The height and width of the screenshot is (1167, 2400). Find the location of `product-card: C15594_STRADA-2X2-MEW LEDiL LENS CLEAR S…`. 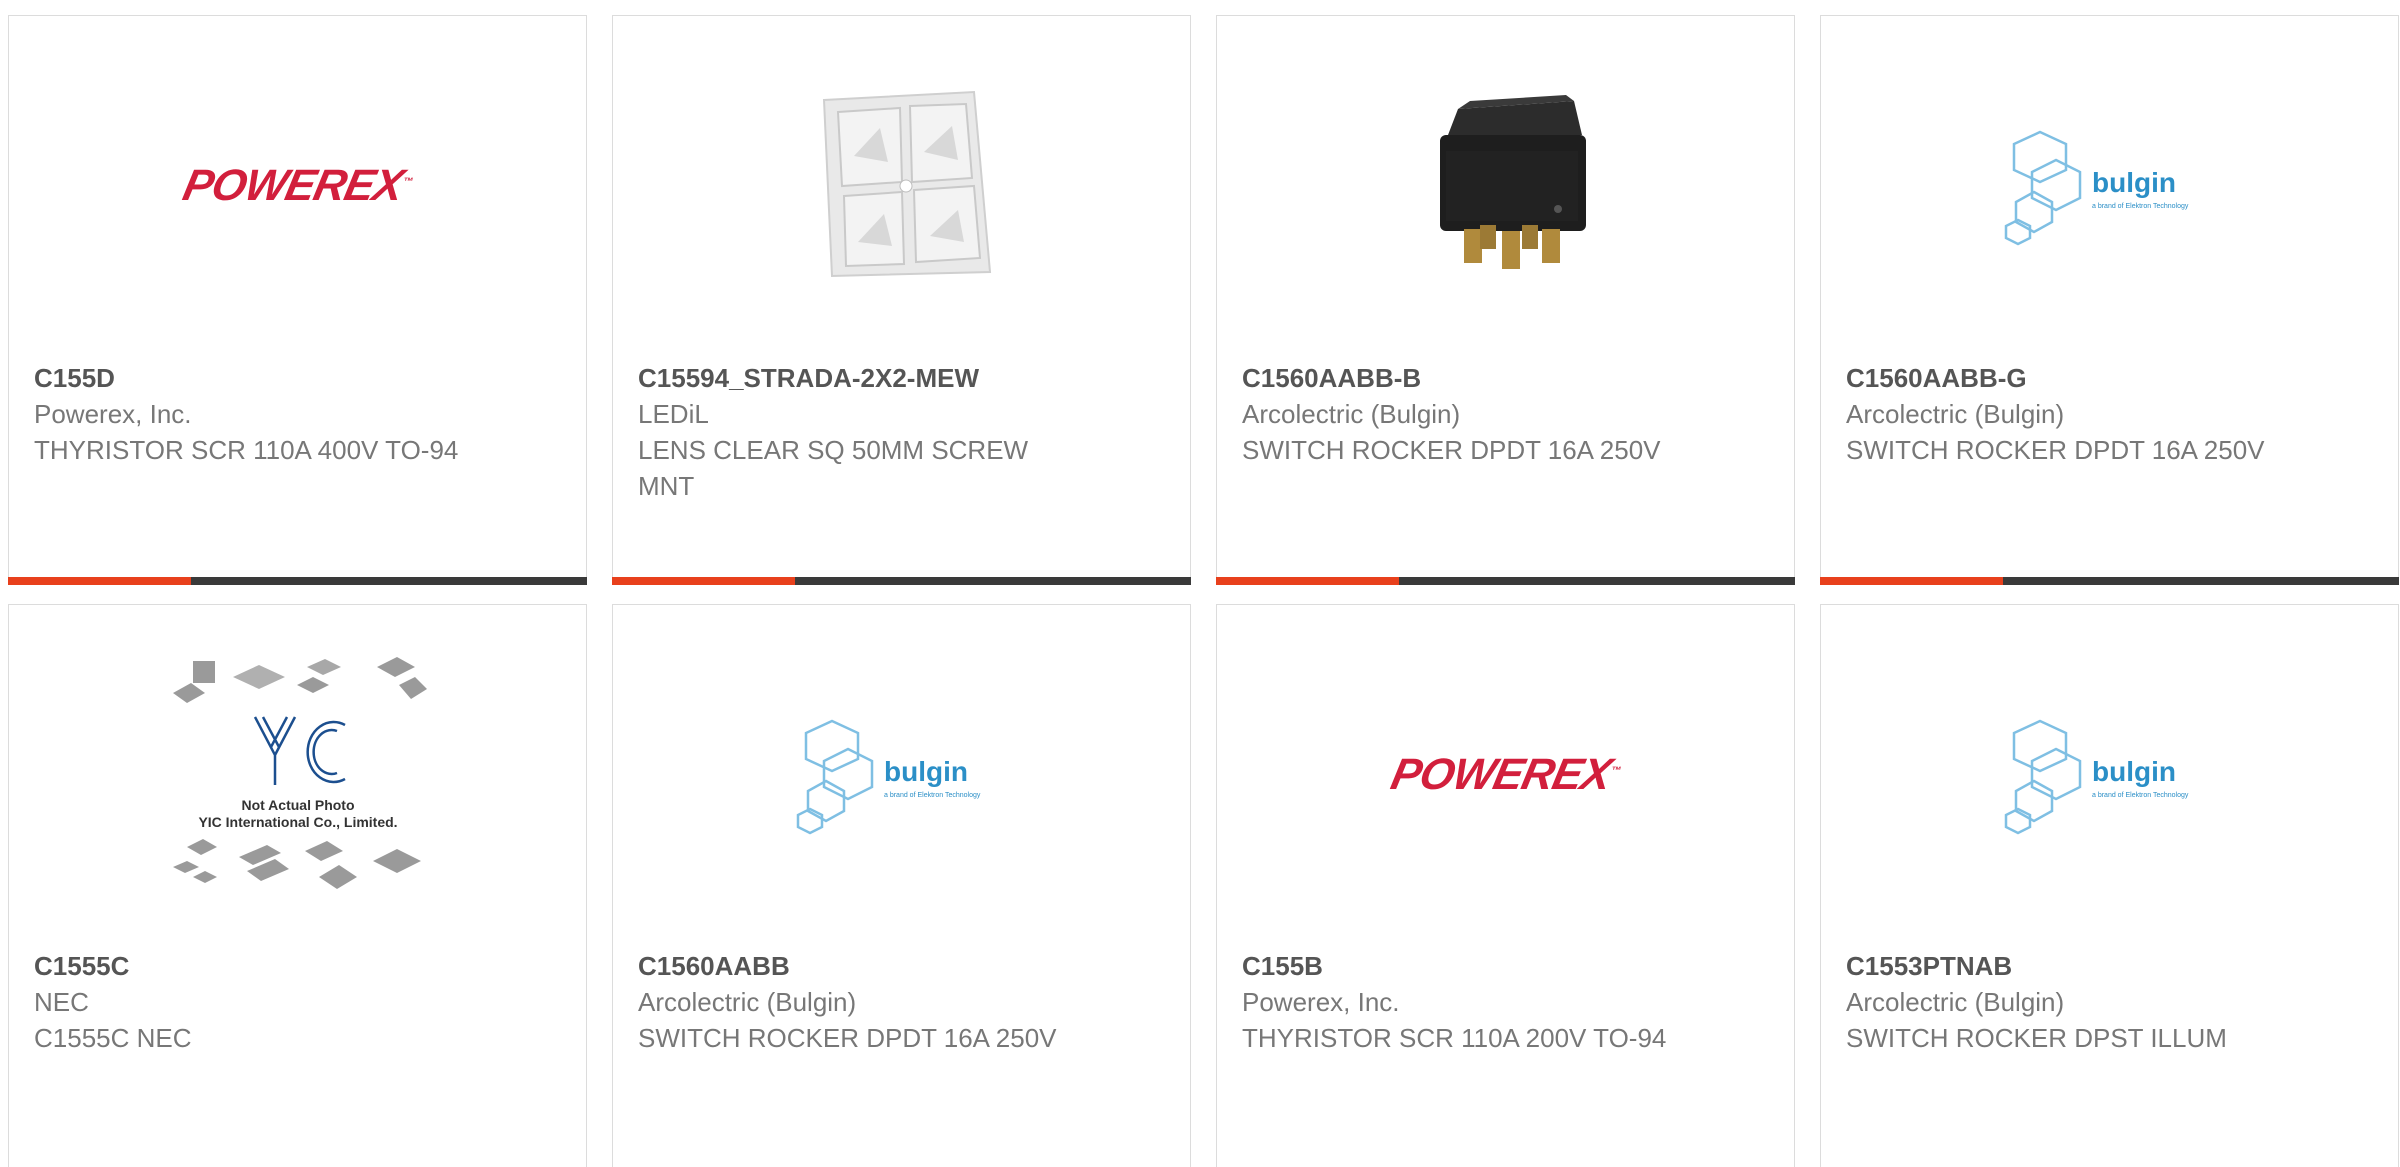

product-card: C15594_STRADA-2X2-MEW LEDiL LENS CLEAR S… is located at coordinates (901, 300).